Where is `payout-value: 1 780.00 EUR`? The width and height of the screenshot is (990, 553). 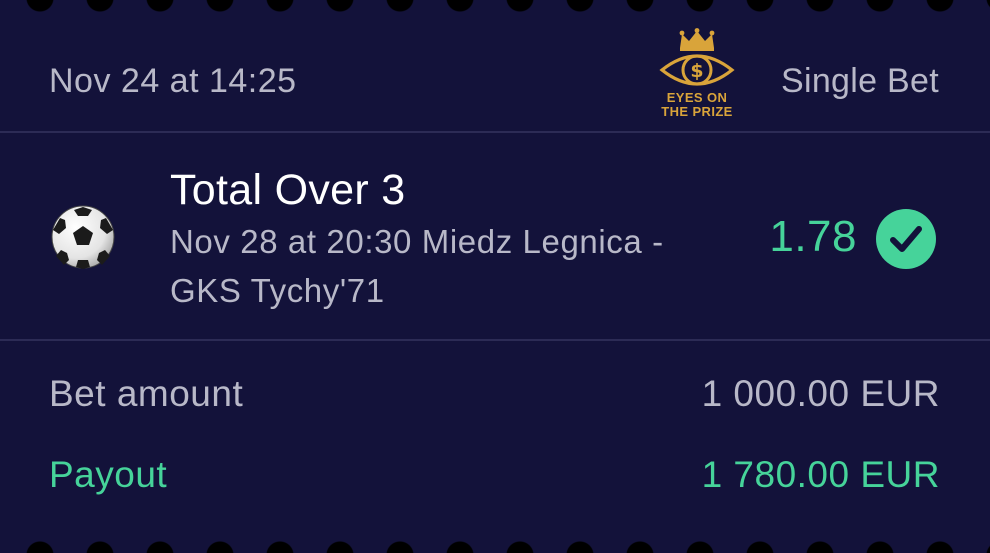
payout-value: 1 780.00 EUR is located at coordinates (820, 474).